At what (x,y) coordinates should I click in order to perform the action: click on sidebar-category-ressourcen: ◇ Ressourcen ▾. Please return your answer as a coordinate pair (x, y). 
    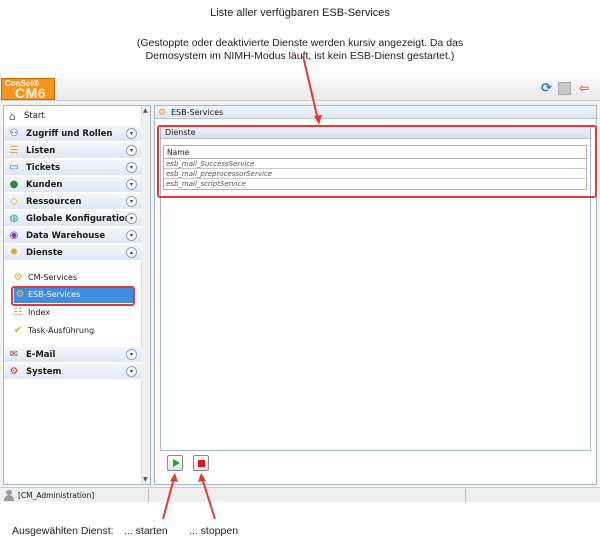
    Looking at the image, I should click on (73, 202).